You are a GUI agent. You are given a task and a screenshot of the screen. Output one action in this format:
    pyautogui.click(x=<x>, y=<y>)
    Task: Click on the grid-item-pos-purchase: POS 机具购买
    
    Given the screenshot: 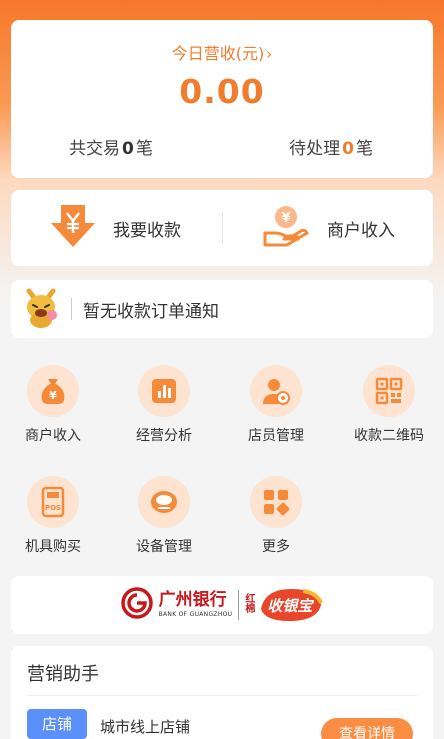 What is the action you would take?
    pyautogui.click(x=53, y=516)
    